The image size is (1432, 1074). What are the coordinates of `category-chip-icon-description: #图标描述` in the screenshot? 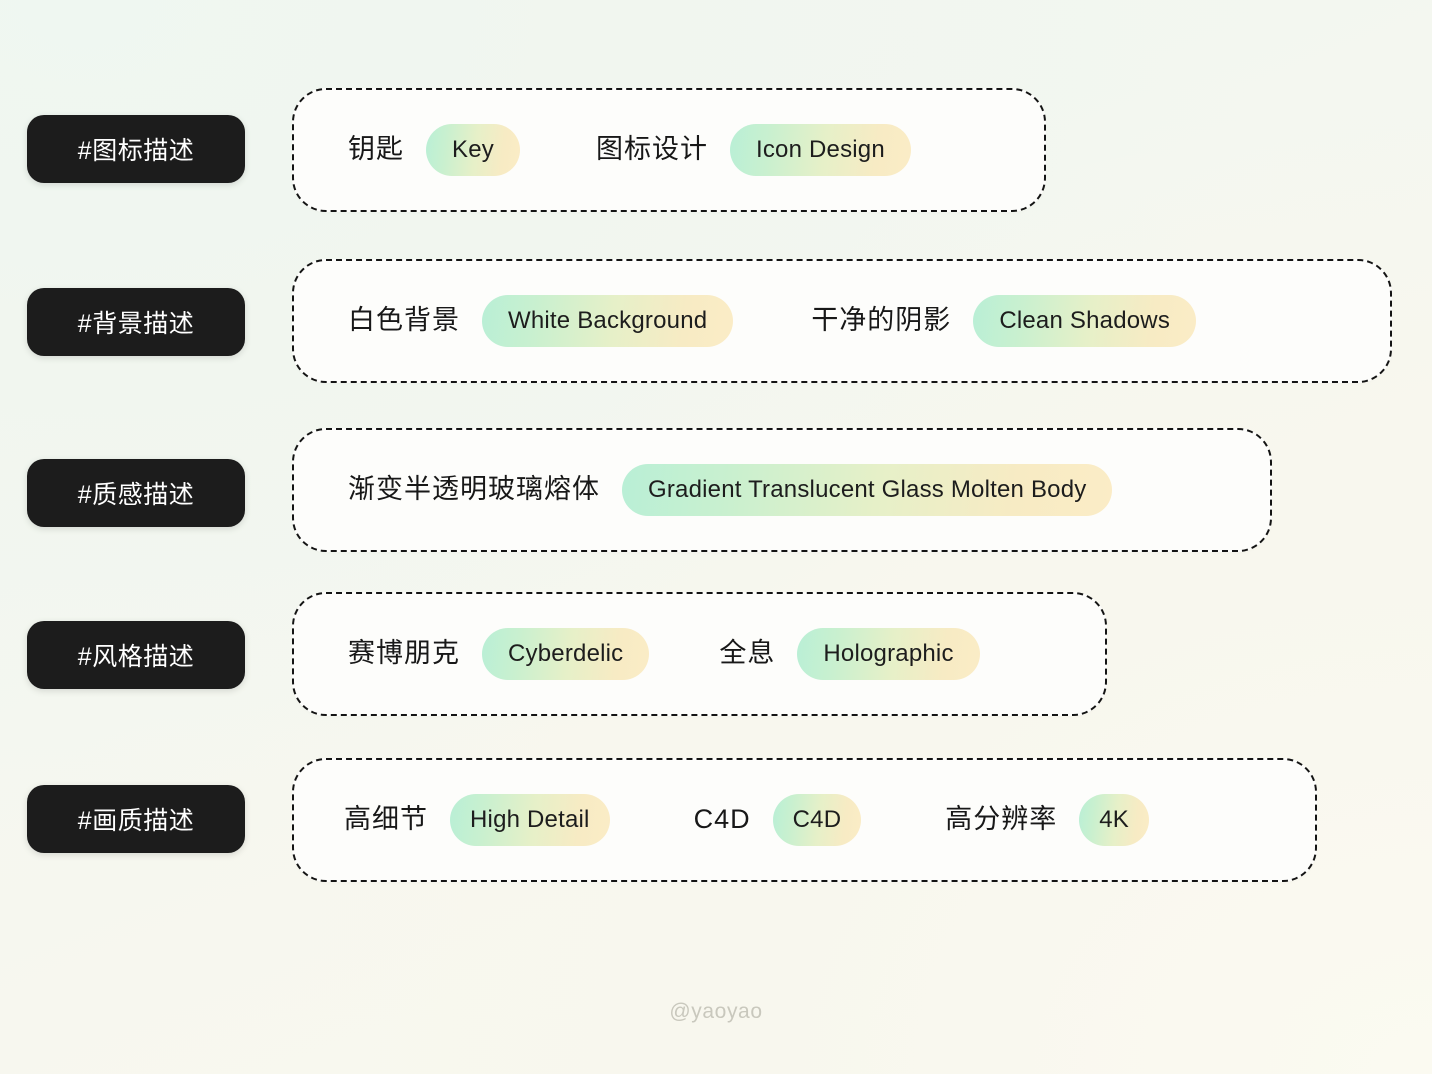 It's located at (136, 149).